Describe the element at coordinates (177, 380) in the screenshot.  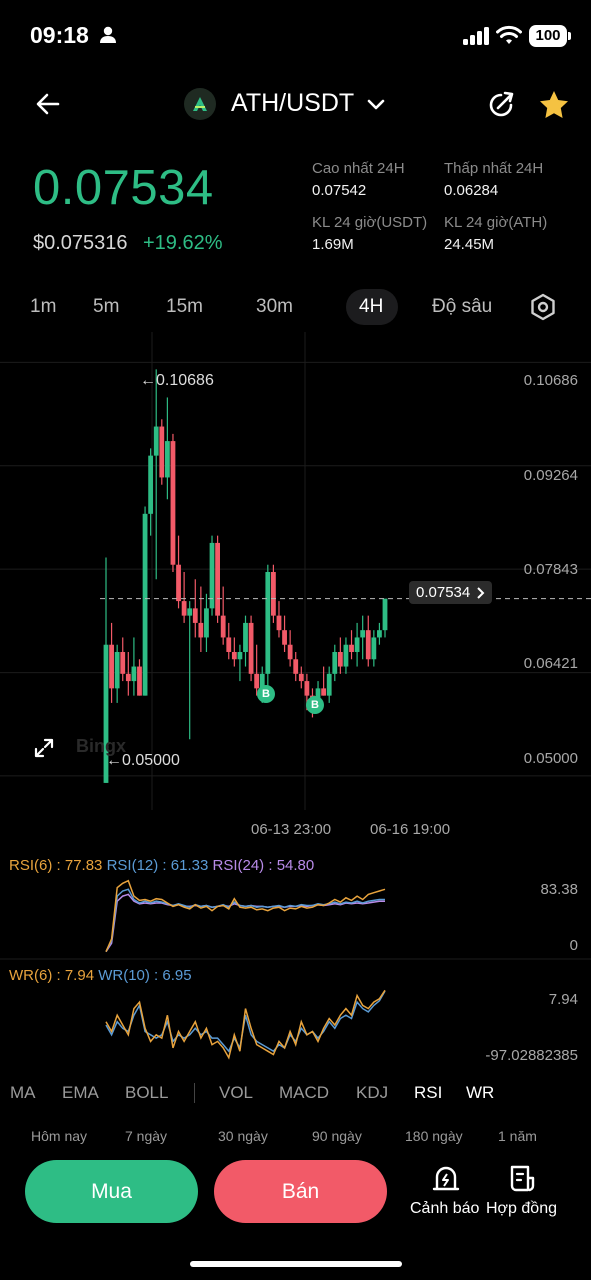
I see `max-price-marker: ←0.10686` at that location.